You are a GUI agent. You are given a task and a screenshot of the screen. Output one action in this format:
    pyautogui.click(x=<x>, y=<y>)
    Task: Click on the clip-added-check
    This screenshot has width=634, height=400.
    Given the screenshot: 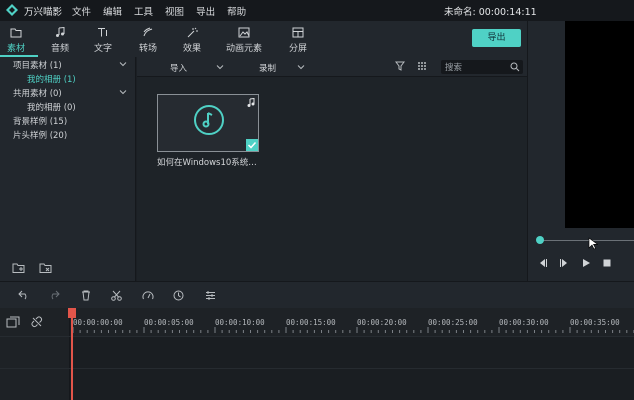 What is the action you would take?
    pyautogui.click(x=252, y=145)
    